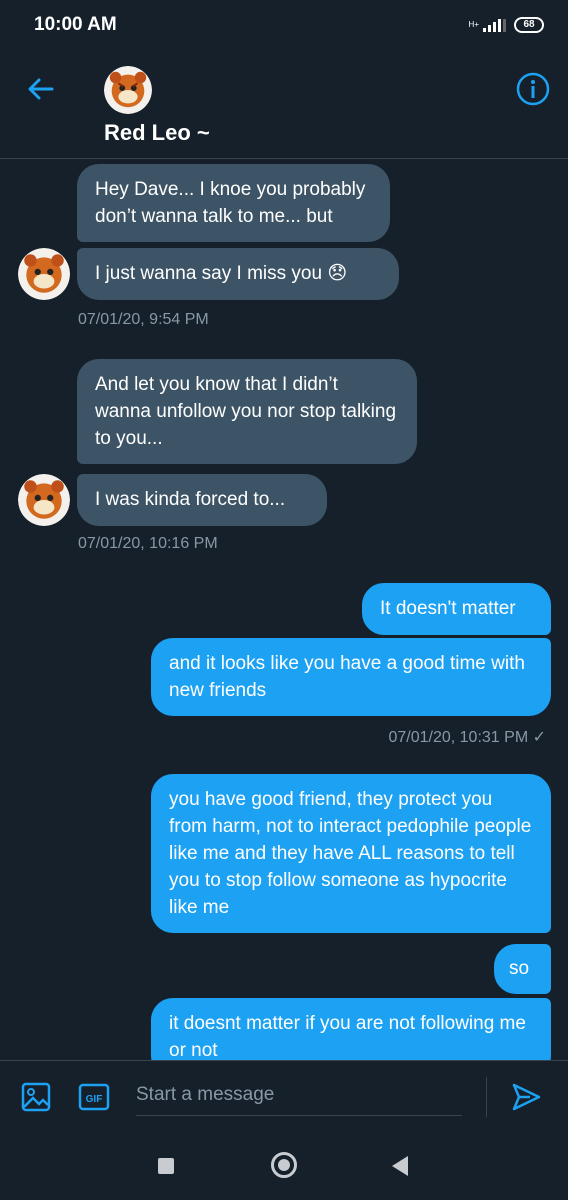 This screenshot has width=568, height=1200. What do you see at coordinates (143, 319) in the screenshot?
I see `message-timestamp: 07/01/20, 9:54 PM` at bounding box center [143, 319].